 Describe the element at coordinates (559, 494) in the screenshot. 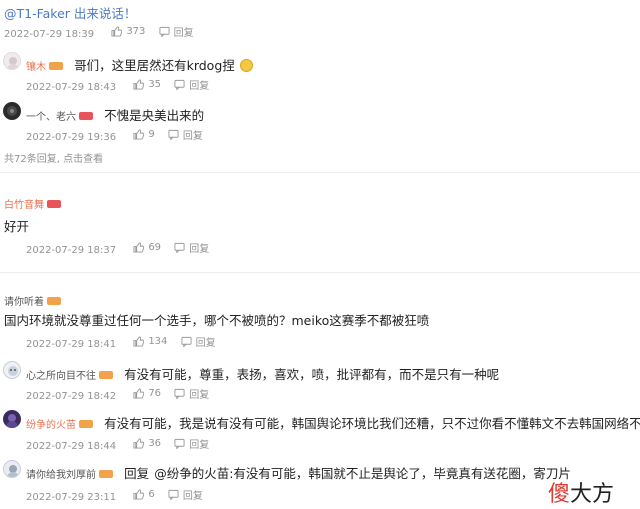

I see `watermark-char: 傻` at that location.